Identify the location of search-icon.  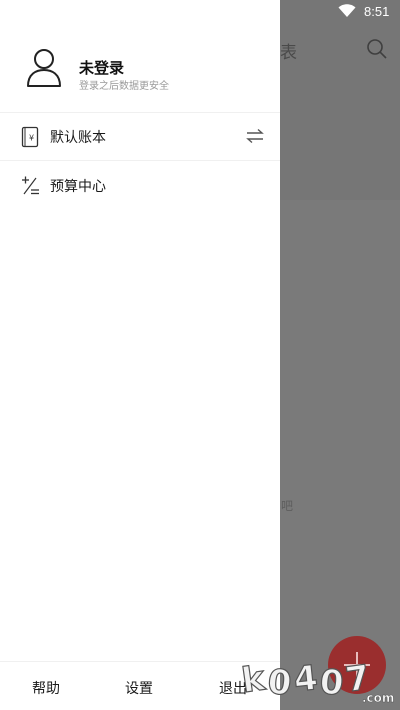
(377, 49).